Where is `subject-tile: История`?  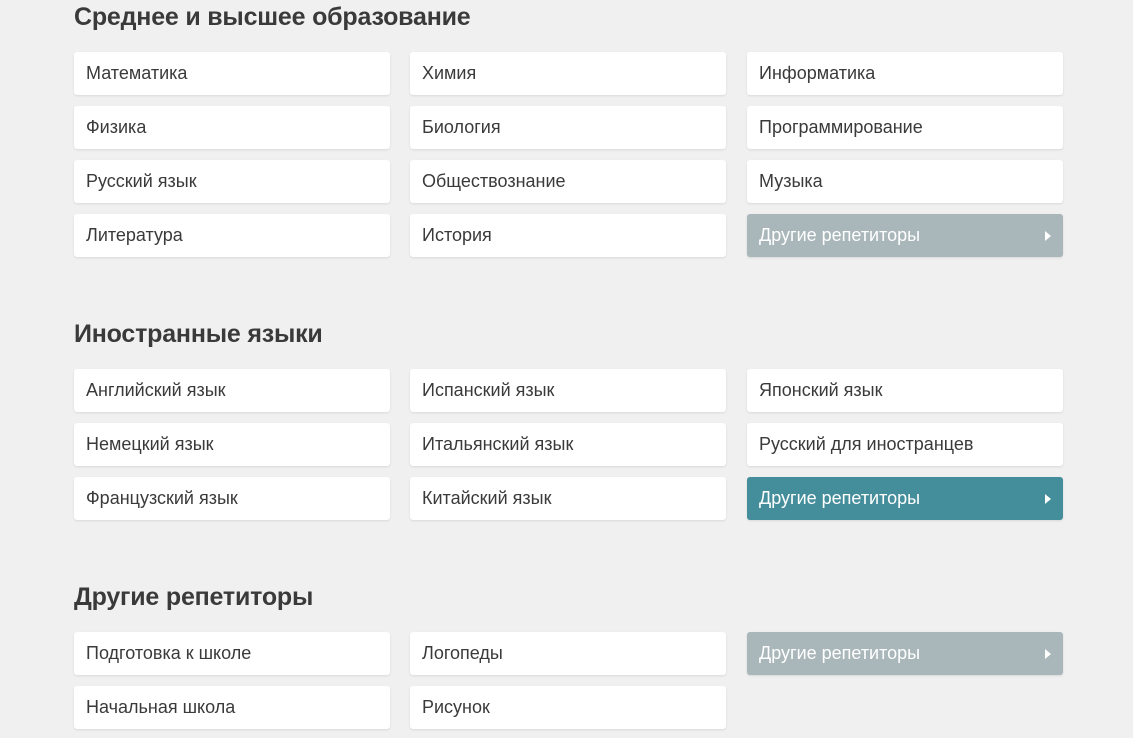 subject-tile: История is located at coordinates (568, 235).